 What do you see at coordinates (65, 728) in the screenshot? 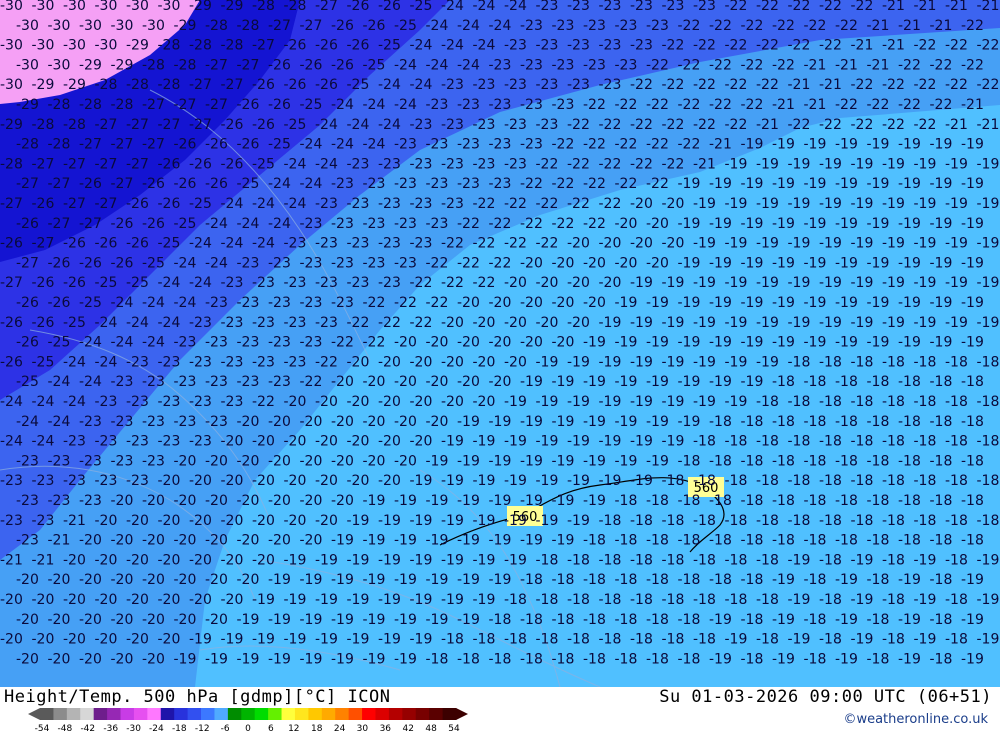
I see `scale-tick-label: -48` at bounding box center [65, 728].